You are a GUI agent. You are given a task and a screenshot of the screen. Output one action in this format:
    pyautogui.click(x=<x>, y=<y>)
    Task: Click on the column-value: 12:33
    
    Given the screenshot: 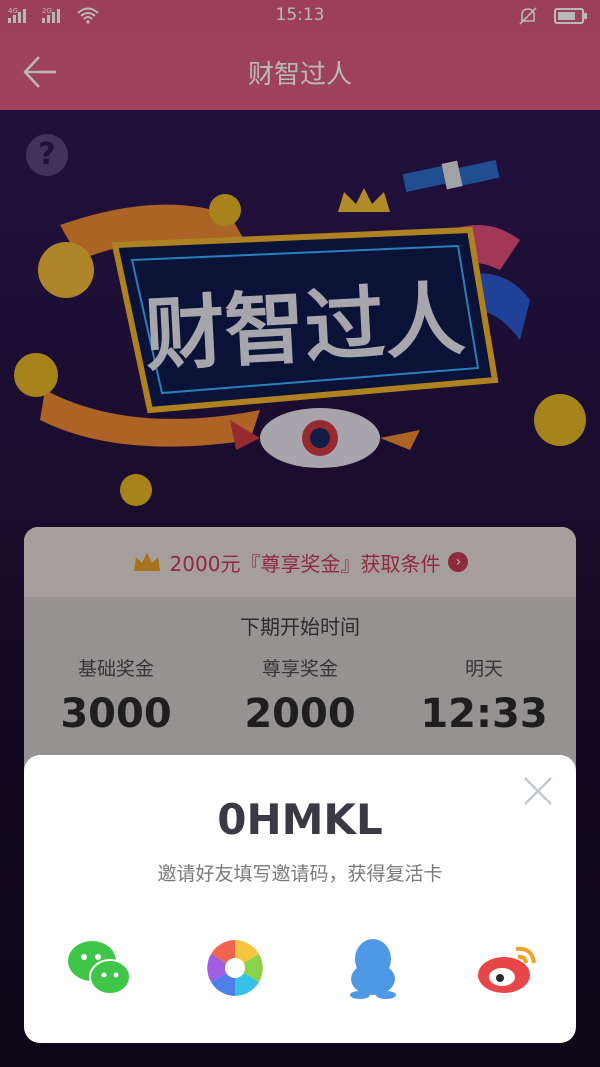 What is the action you would take?
    pyautogui.click(x=484, y=714)
    